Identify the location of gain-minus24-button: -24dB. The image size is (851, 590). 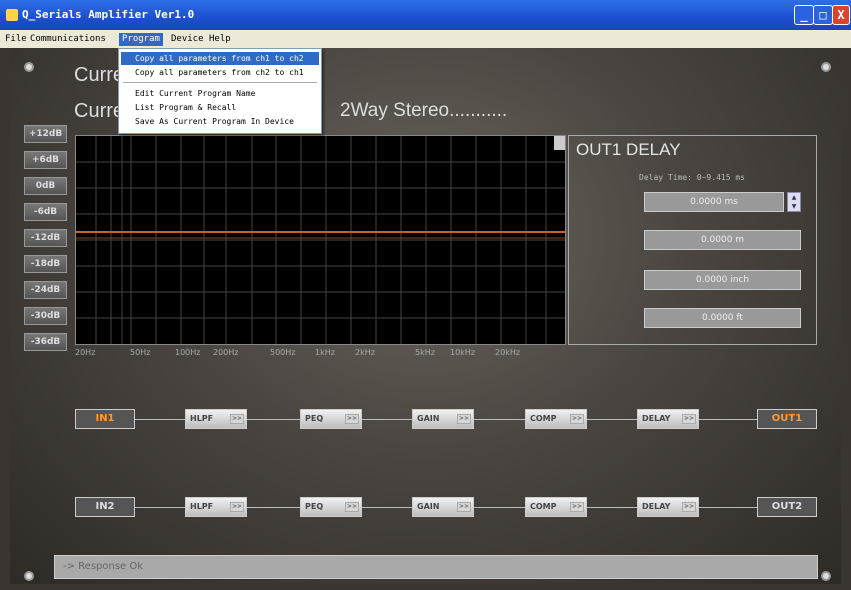
(45, 290).